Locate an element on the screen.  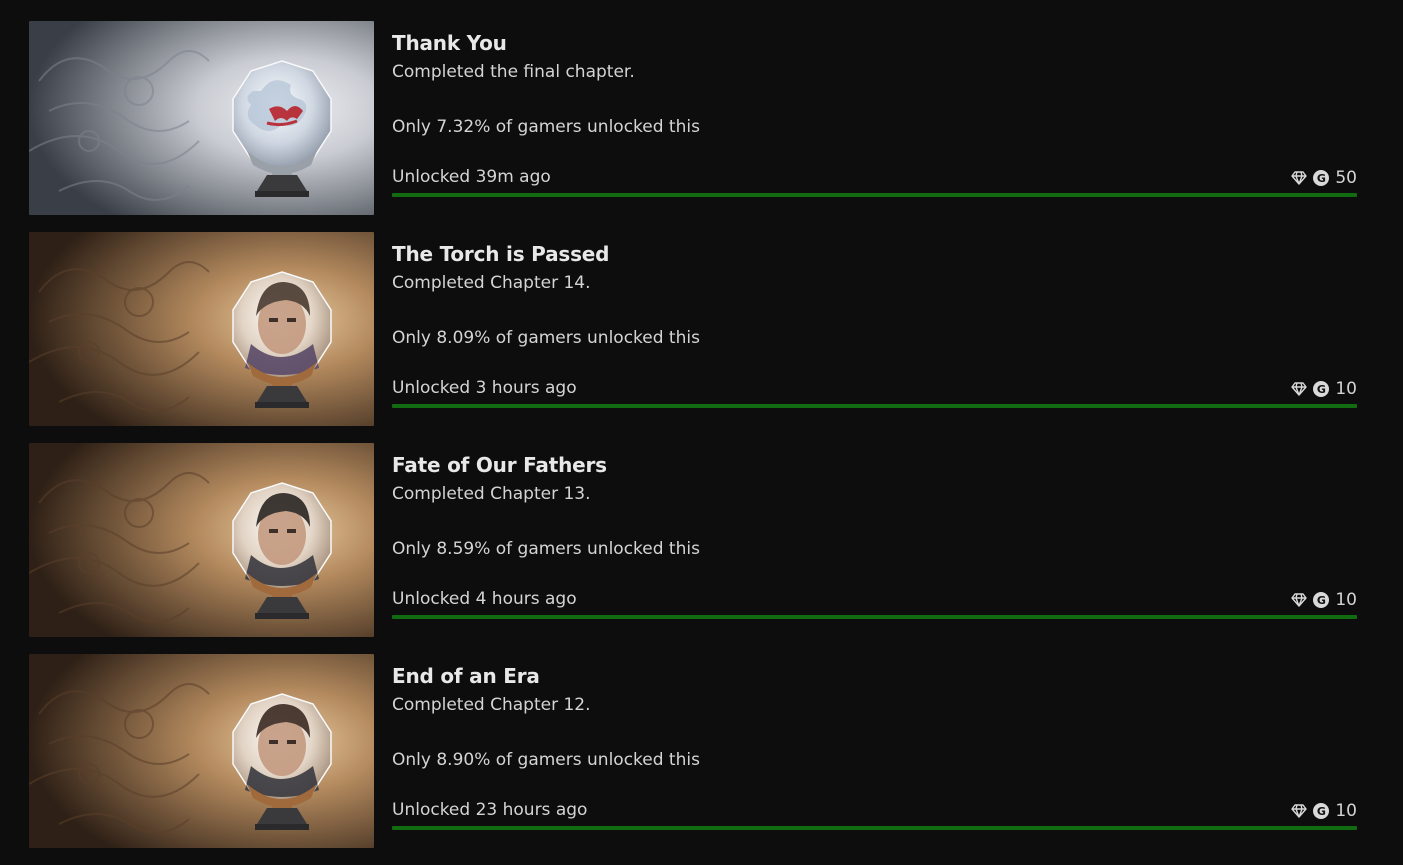
achievement-title: Fate of Our Fathers is located at coordinates (499, 465).